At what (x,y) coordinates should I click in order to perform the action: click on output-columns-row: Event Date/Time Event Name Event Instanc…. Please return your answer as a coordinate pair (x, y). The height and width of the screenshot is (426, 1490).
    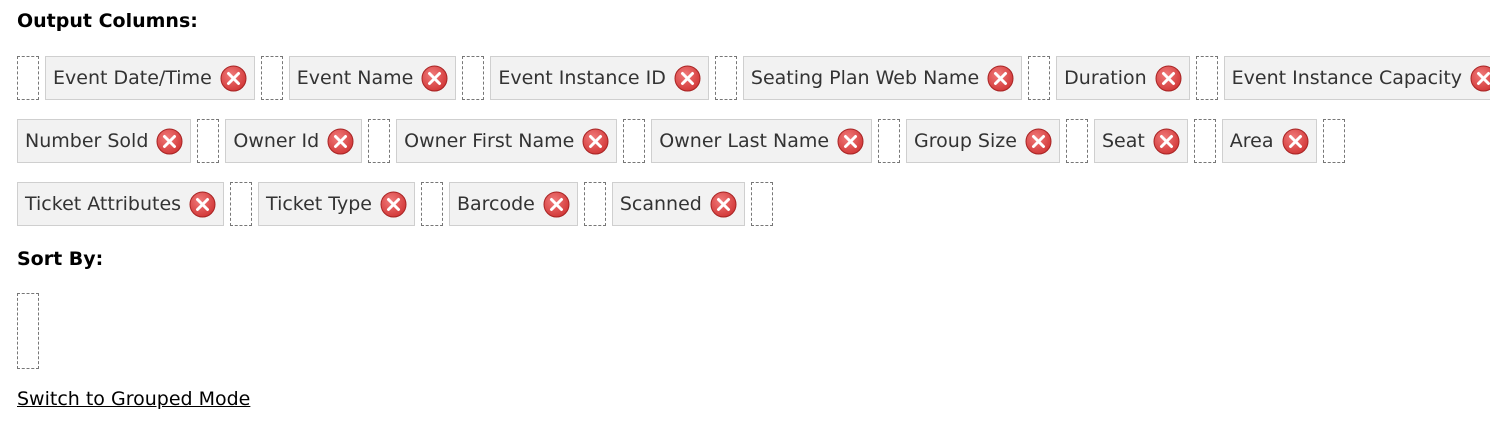
    Looking at the image, I should click on (753, 78).